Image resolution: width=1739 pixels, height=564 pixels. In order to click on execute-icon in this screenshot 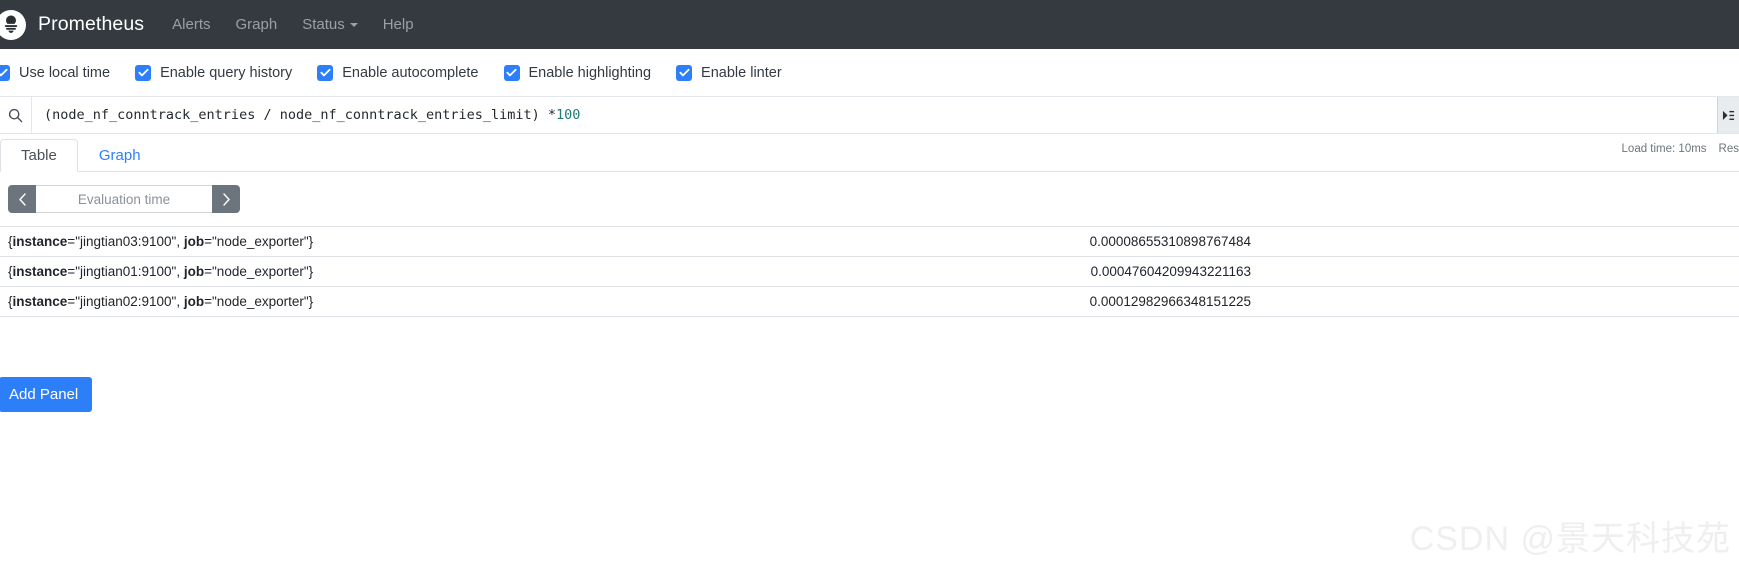, I will do `click(1728, 115)`.